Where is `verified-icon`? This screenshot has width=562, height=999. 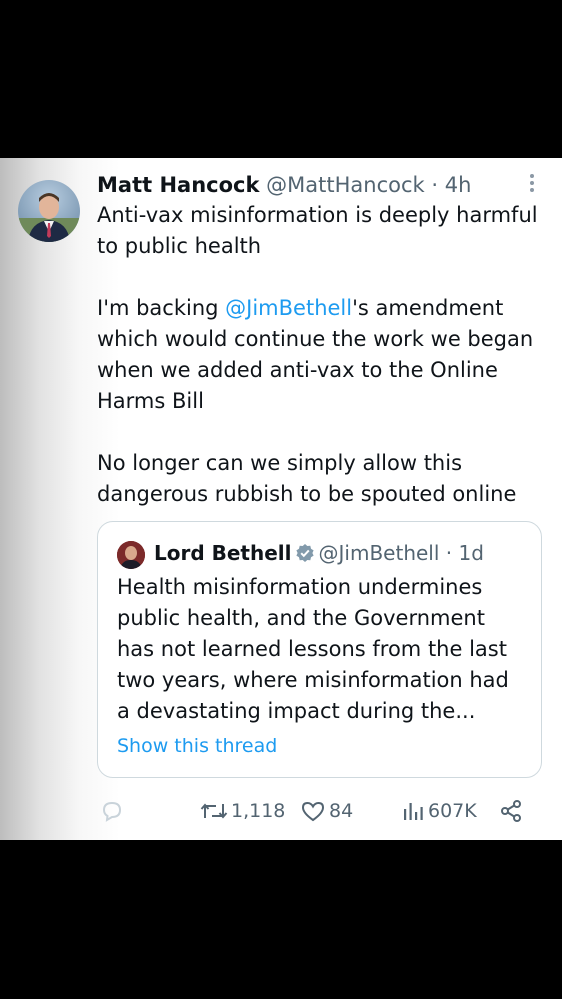 verified-icon is located at coordinates (305, 556).